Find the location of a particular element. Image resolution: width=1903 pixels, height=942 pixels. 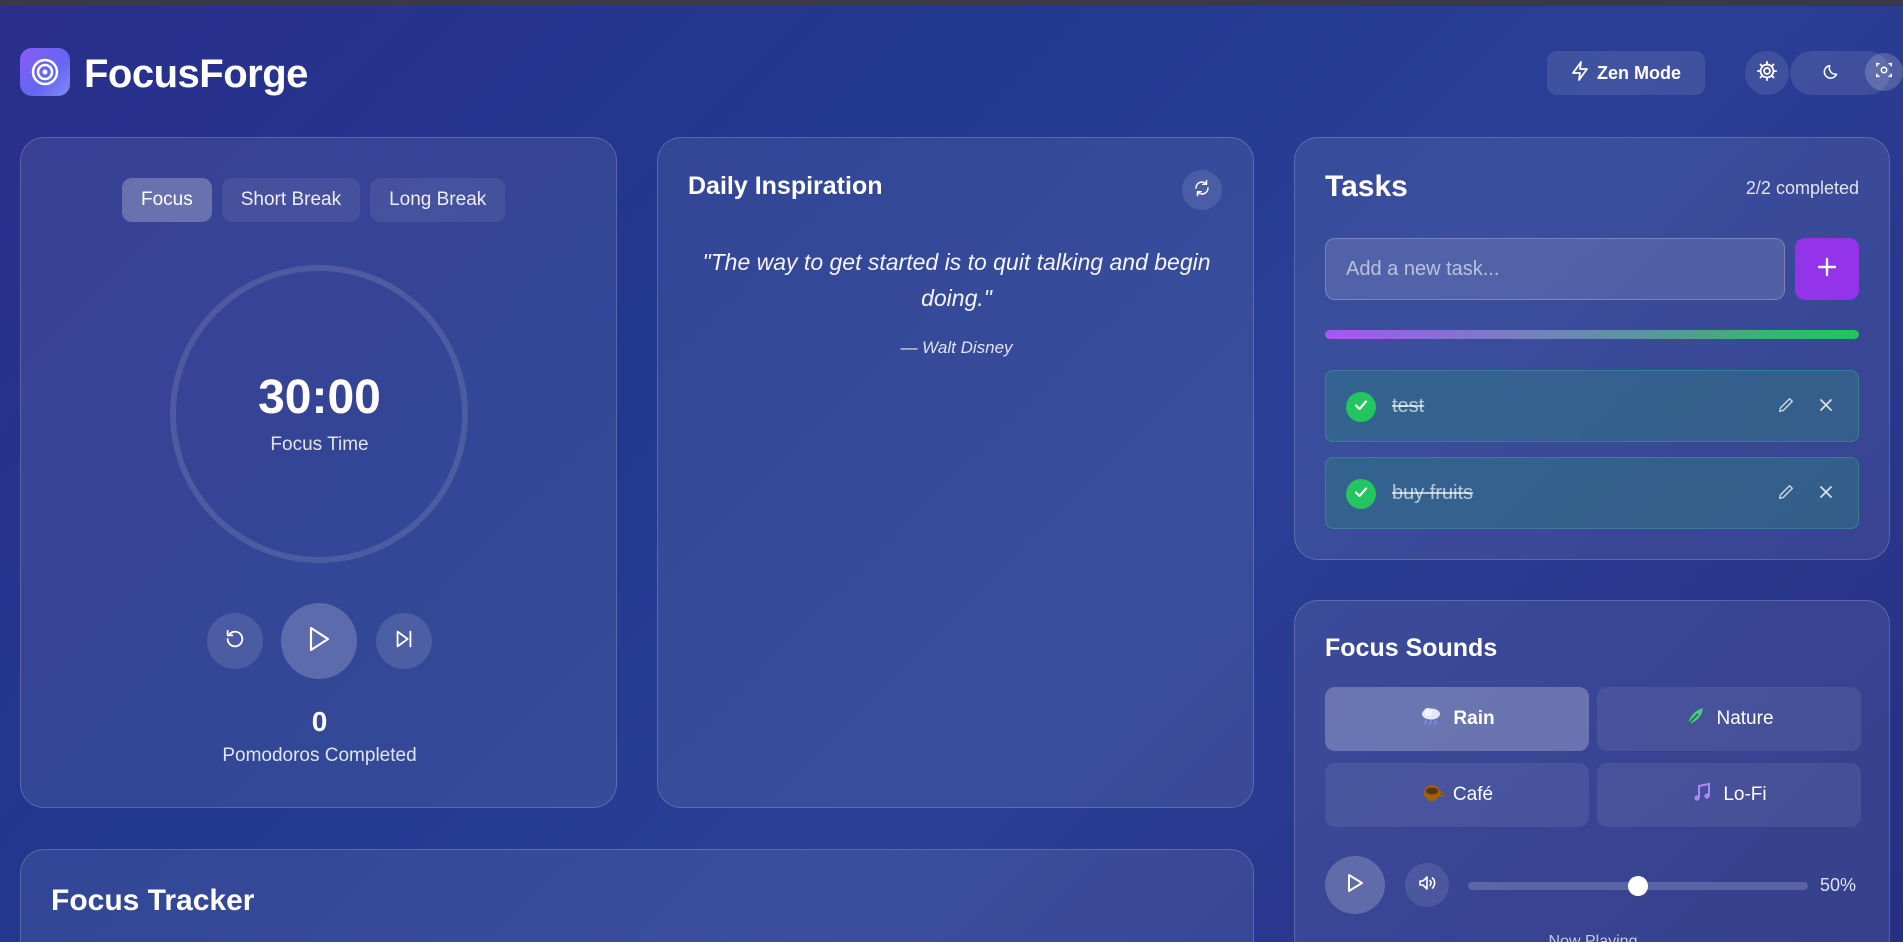

start-timer-button is located at coordinates (319, 641).